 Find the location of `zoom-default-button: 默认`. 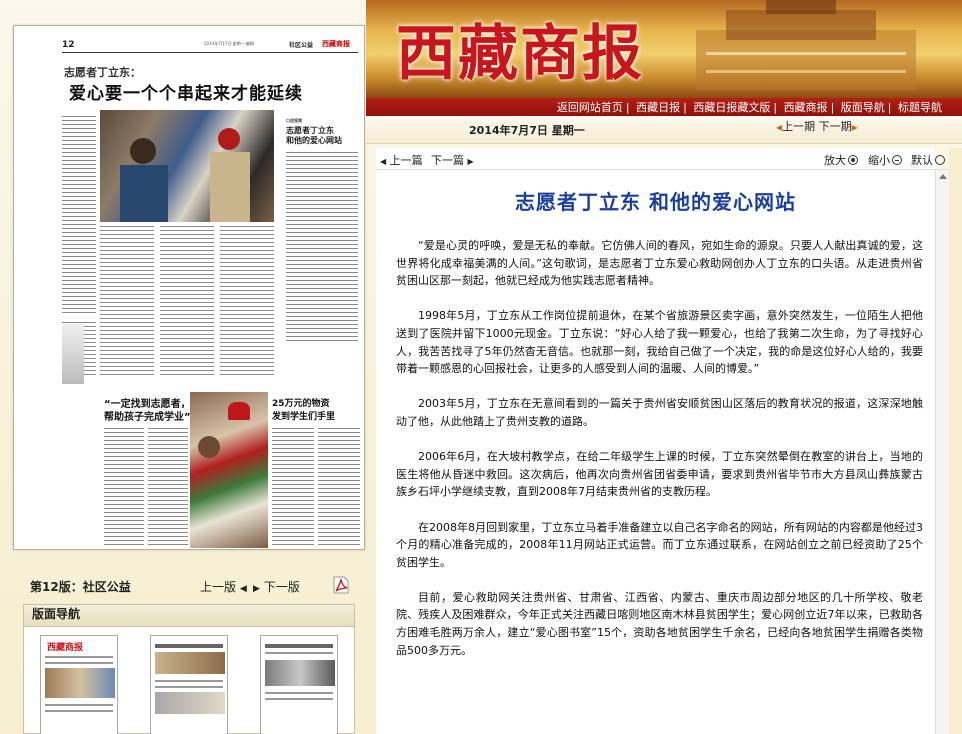

zoom-default-button: 默认 is located at coordinates (928, 160).